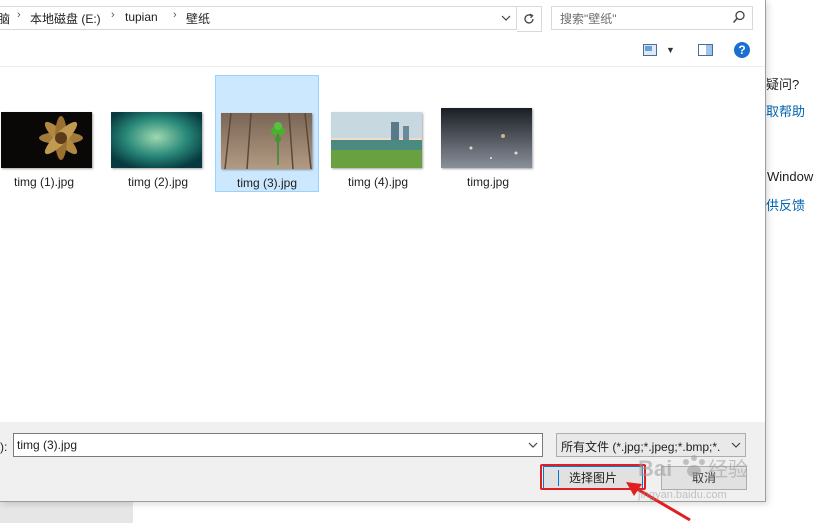 This screenshot has width=816, height=524. Describe the element at coordinates (739, 17) in the screenshot. I see `search-icon` at that location.